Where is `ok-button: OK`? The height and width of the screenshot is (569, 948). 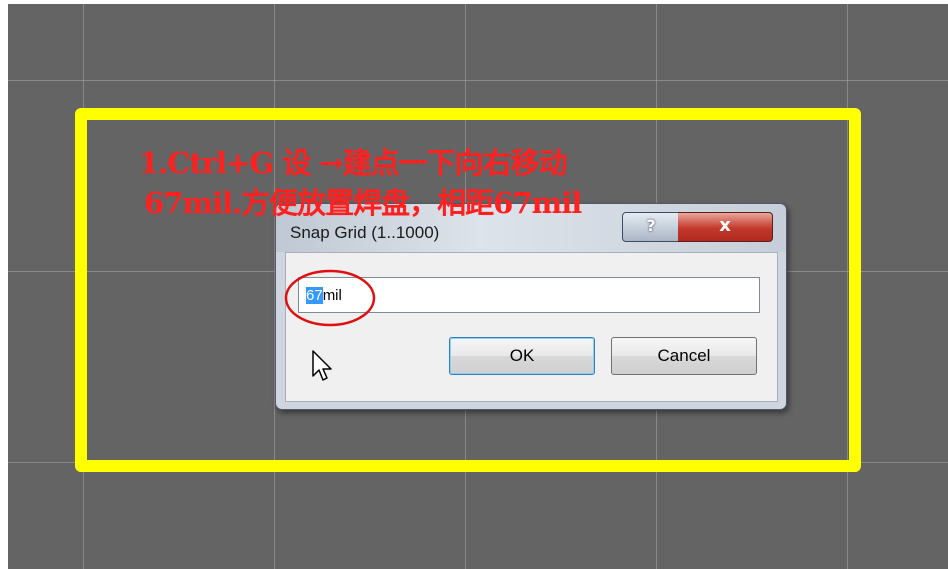
ok-button: OK is located at coordinates (522, 356).